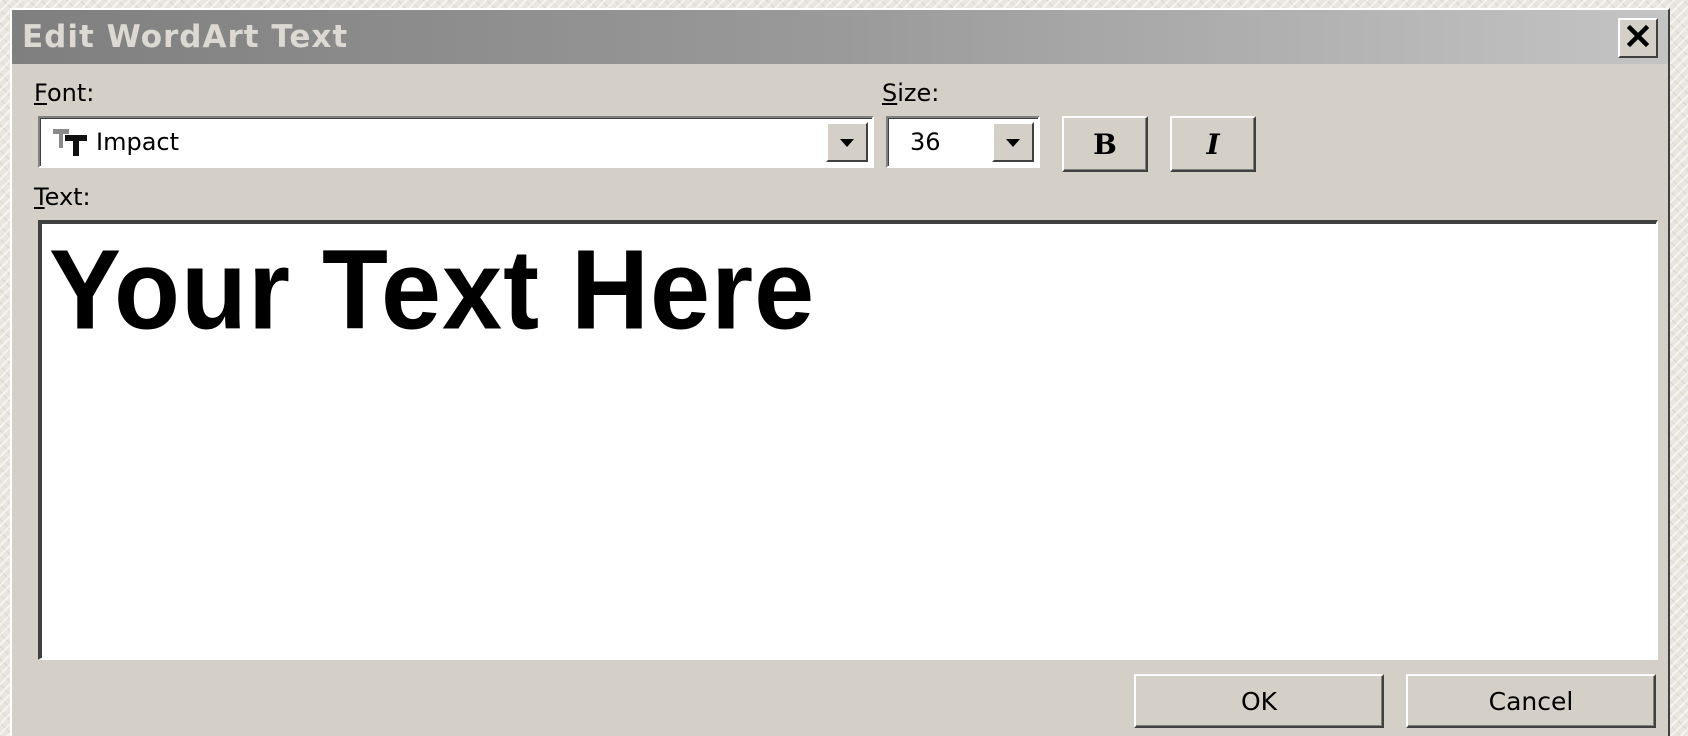 The width and height of the screenshot is (1688, 736). What do you see at coordinates (185, 37) in the screenshot?
I see `dialog-title: Edit WordArt Text` at bounding box center [185, 37].